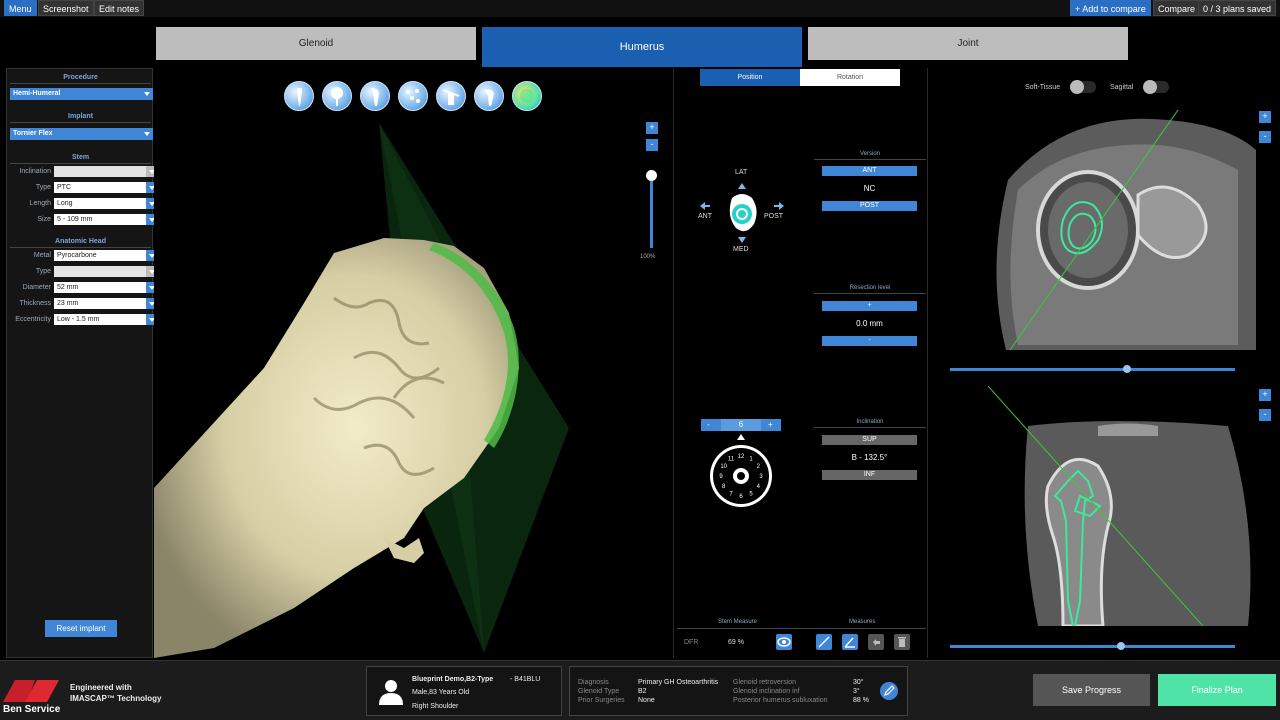 Image resolution: width=1280 pixels, height=720 pixels. What do you see at coordinates (869, 475) in the screenshot?
I see `inclination-inf-button: INF` at bounding box center [869, 475].